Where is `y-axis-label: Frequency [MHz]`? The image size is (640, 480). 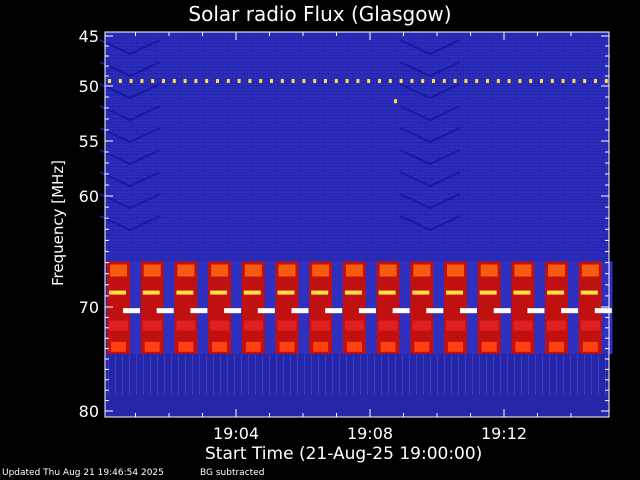
y-axis-label: Frequency [MHz] is located at coordinates (58, 223).